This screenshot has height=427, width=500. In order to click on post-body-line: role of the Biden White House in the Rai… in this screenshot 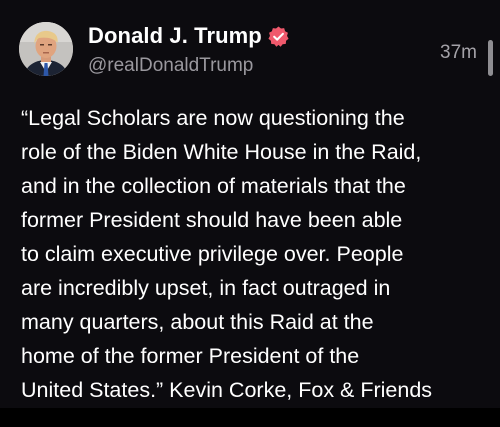, I will do `click(221, 152)`.